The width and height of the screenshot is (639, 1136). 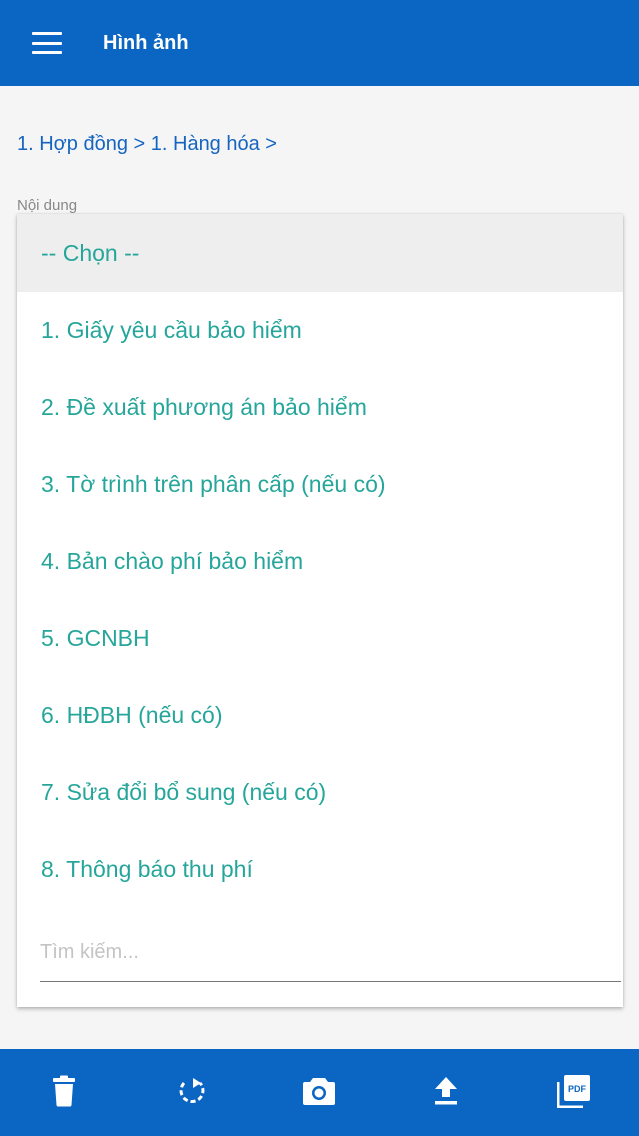 I want to click on dropdown-option: 4. Bản chào phí bảo hiểm, so click(x=320, y=561).